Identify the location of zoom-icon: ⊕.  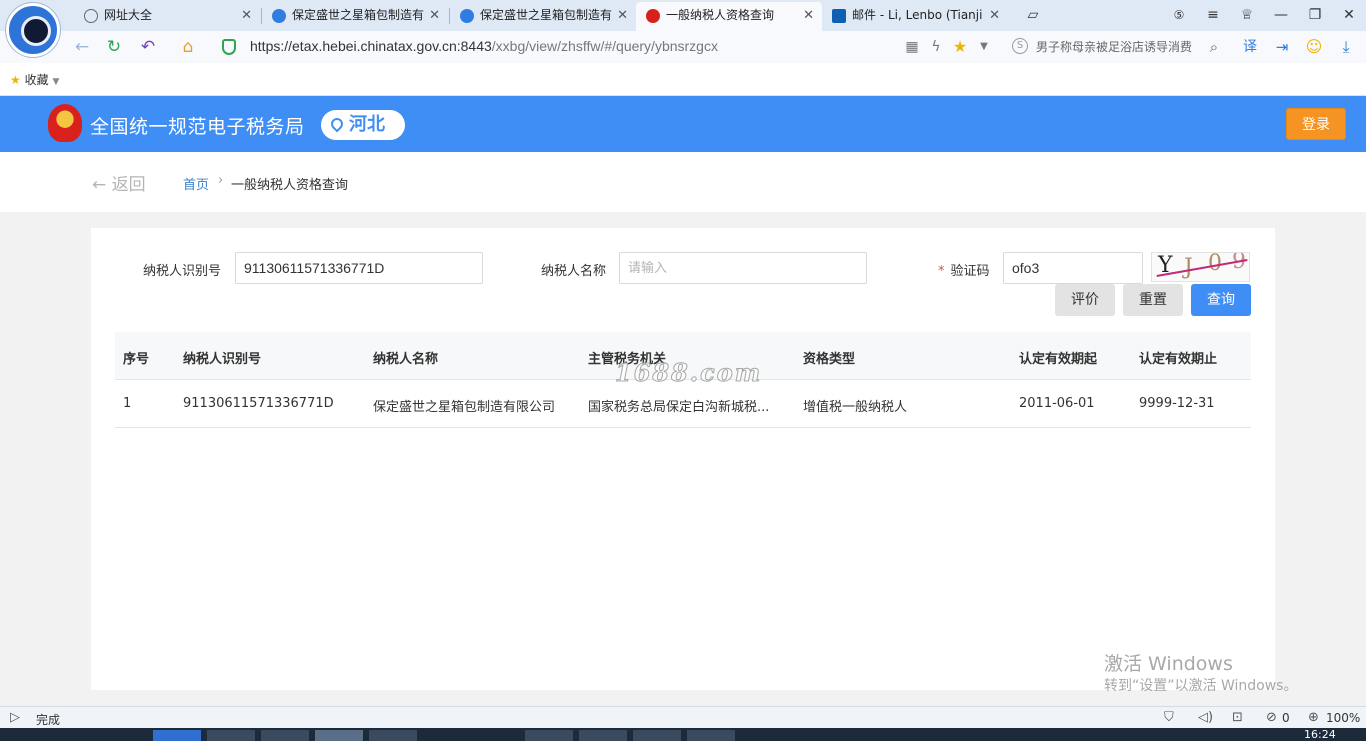
(1313, 717).